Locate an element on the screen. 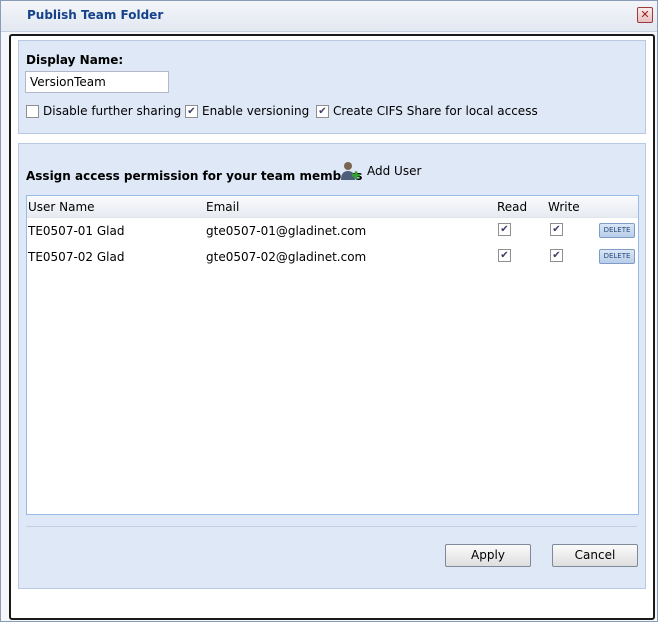 The image size is (658, 622). add-user-icon is located at coordinates (350, 171).